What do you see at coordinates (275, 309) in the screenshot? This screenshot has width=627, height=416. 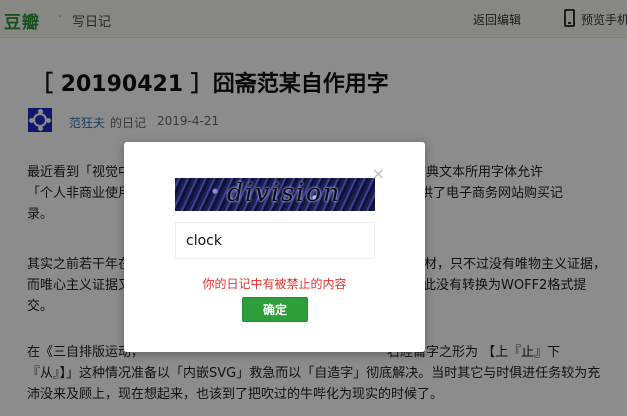 I see `confirm-button: 确定` at bounding box center [275, 309].